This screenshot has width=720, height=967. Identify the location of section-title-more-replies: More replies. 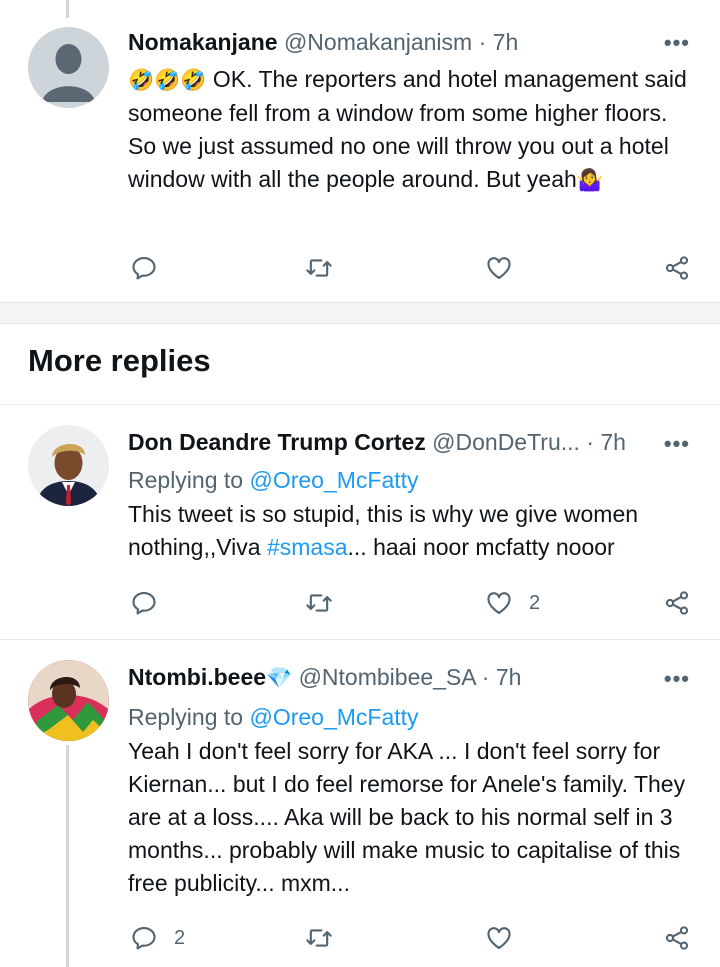
(119, 360).